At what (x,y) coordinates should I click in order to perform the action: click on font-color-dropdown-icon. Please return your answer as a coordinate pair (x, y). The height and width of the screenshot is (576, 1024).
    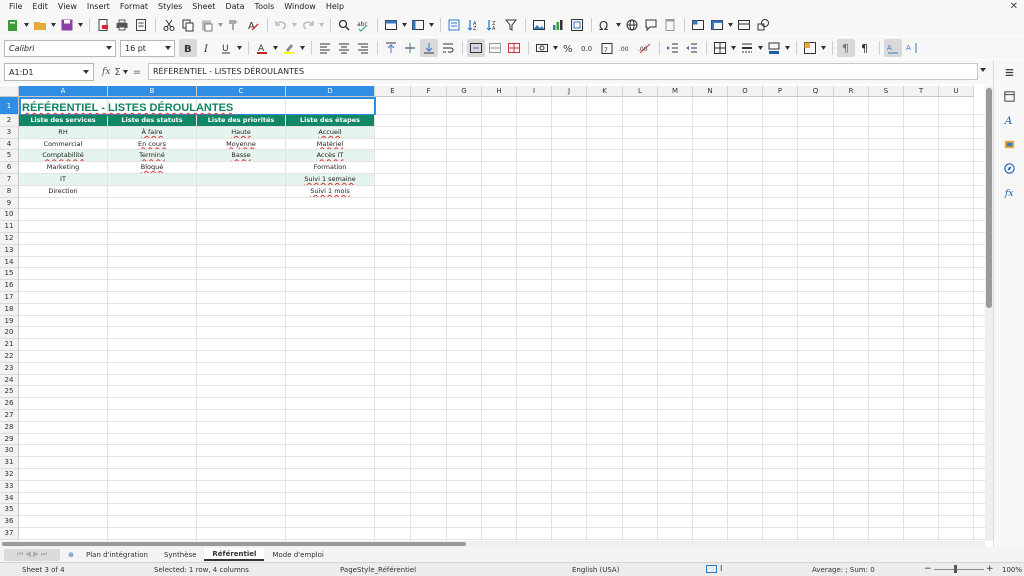
    Looking at the image, I should click on (275, 48).